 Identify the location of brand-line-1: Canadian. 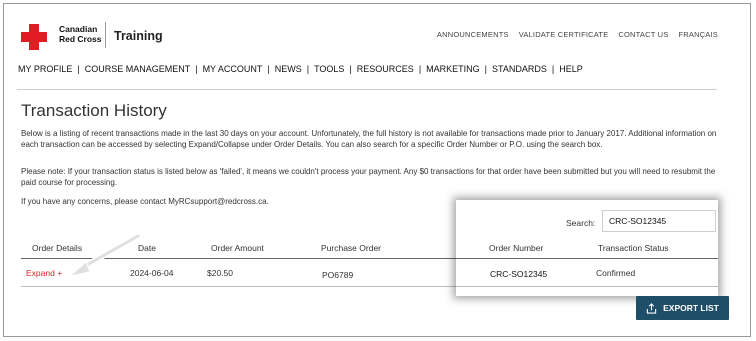
(78, 29).